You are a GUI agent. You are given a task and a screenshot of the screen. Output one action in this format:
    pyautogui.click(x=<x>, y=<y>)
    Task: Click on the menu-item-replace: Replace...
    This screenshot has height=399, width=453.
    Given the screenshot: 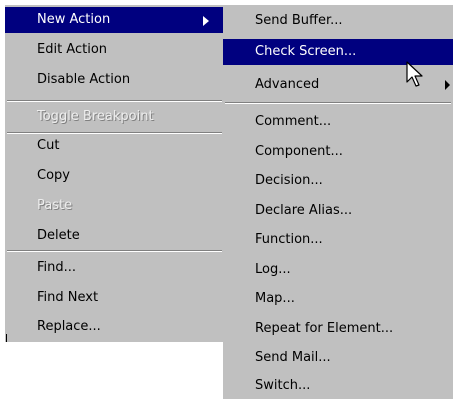 What is the action you would take?
    pyautogui.click(x=114, y=327)
    